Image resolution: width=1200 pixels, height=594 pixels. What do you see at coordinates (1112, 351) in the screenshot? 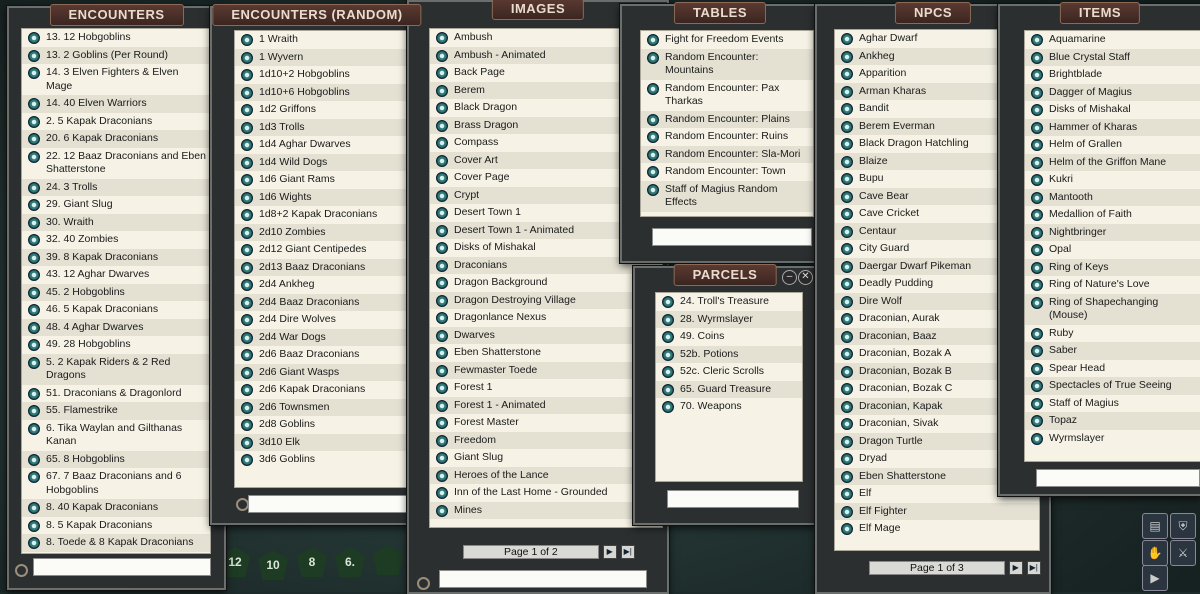
I see `list-item: Saber` at bounding box center [1112, 351].